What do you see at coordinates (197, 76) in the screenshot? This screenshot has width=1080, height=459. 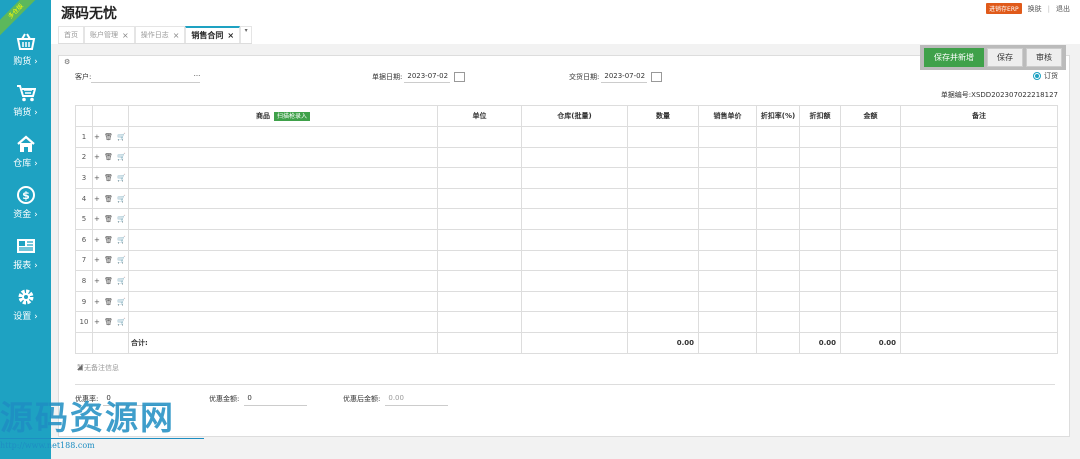 I see `more-icon: ···` at bounding box center [197, 76].